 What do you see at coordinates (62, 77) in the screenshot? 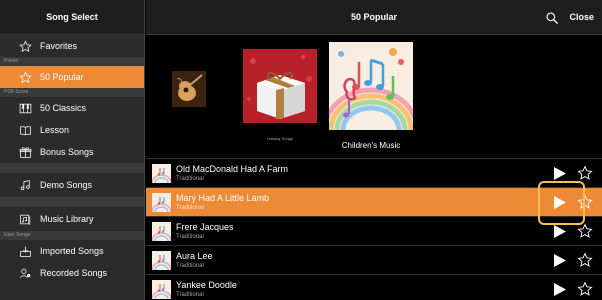
I see `sidebar-item-label: 50 Popular` at bounding box center [62, 77].